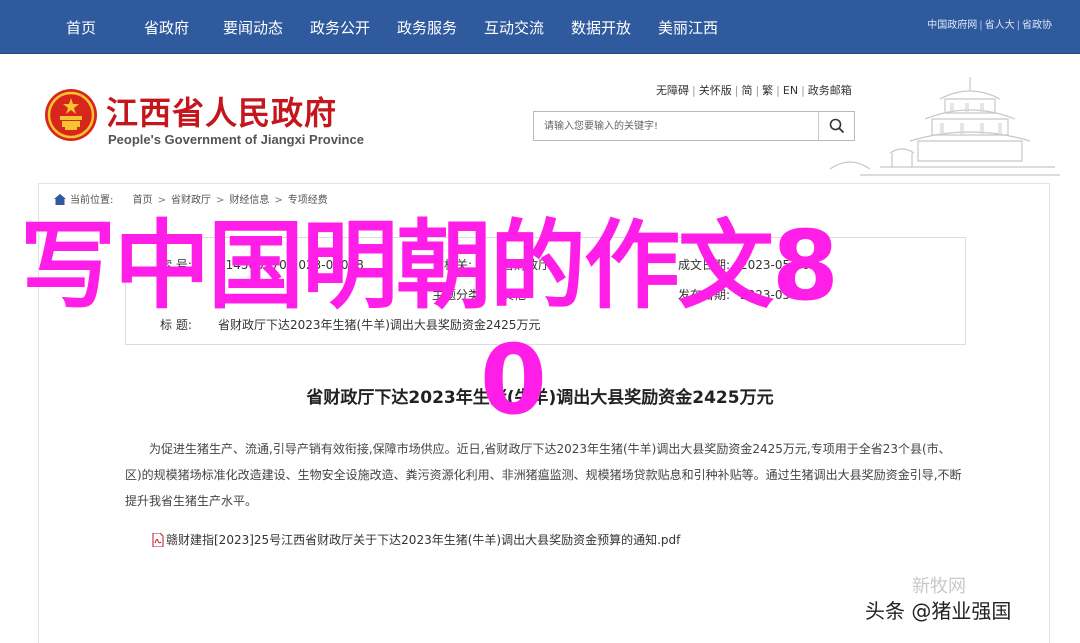  I want to click on nav-item-home: 首页, so click(81, 28).